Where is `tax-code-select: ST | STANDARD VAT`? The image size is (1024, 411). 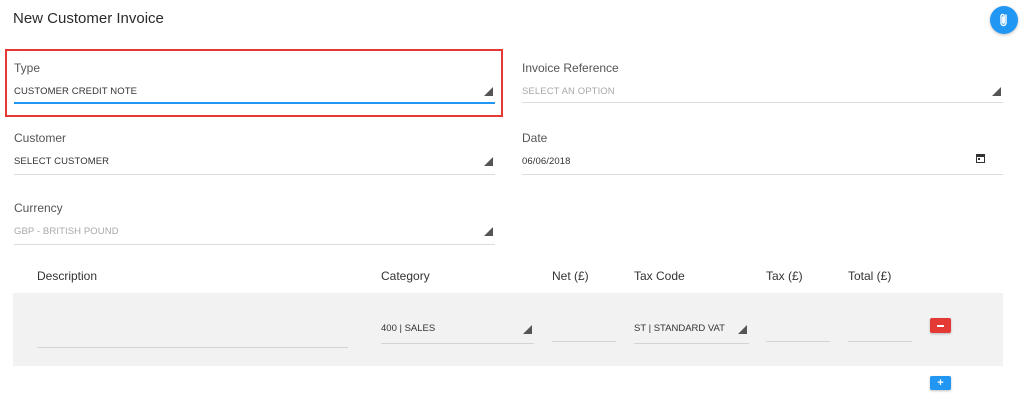
tax-code-select: ST | STANDARD VAT is located at coordinates (691, 332).